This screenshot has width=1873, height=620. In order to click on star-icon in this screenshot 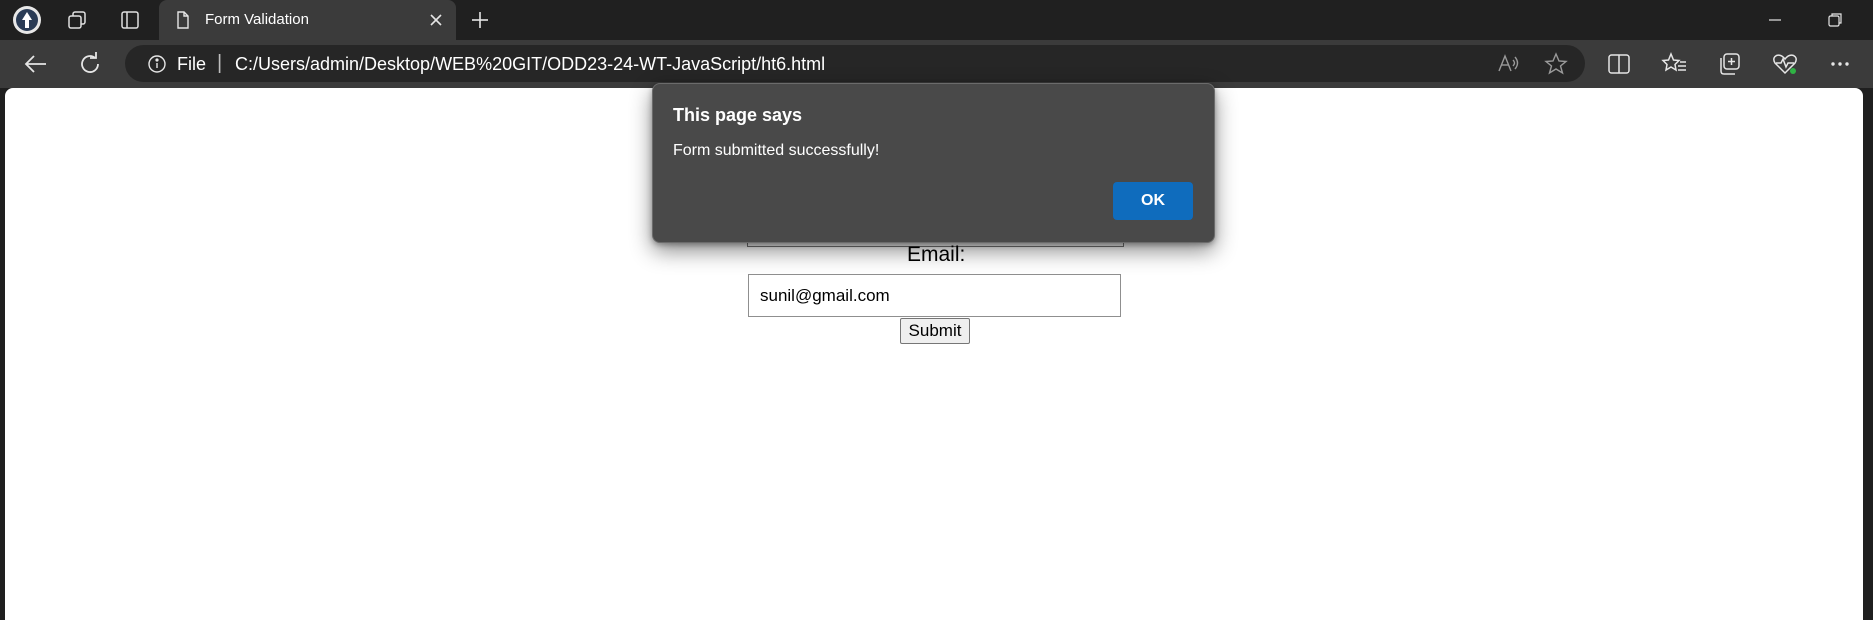, I will do `click(1556, 64)`.